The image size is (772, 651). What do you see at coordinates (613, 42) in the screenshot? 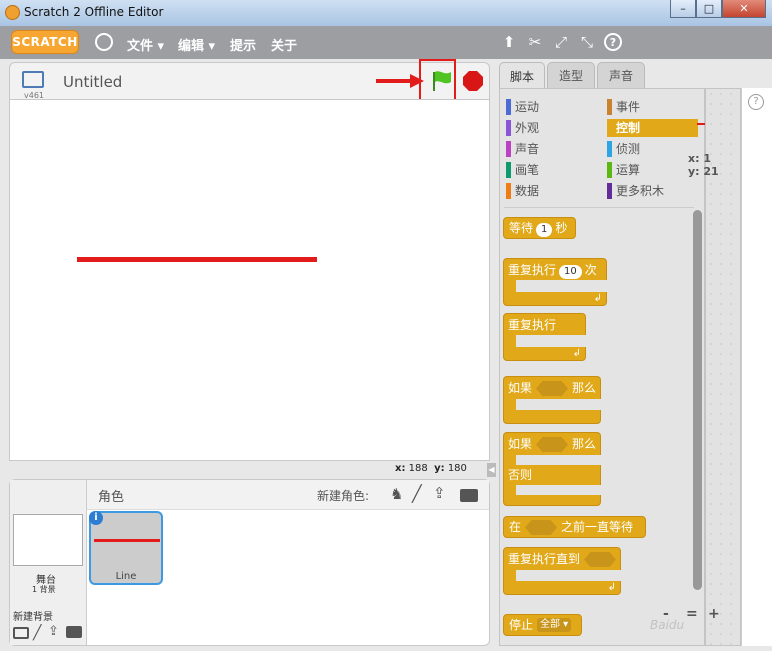
I see `help-icon: ?` at bounding box center [613, 42].